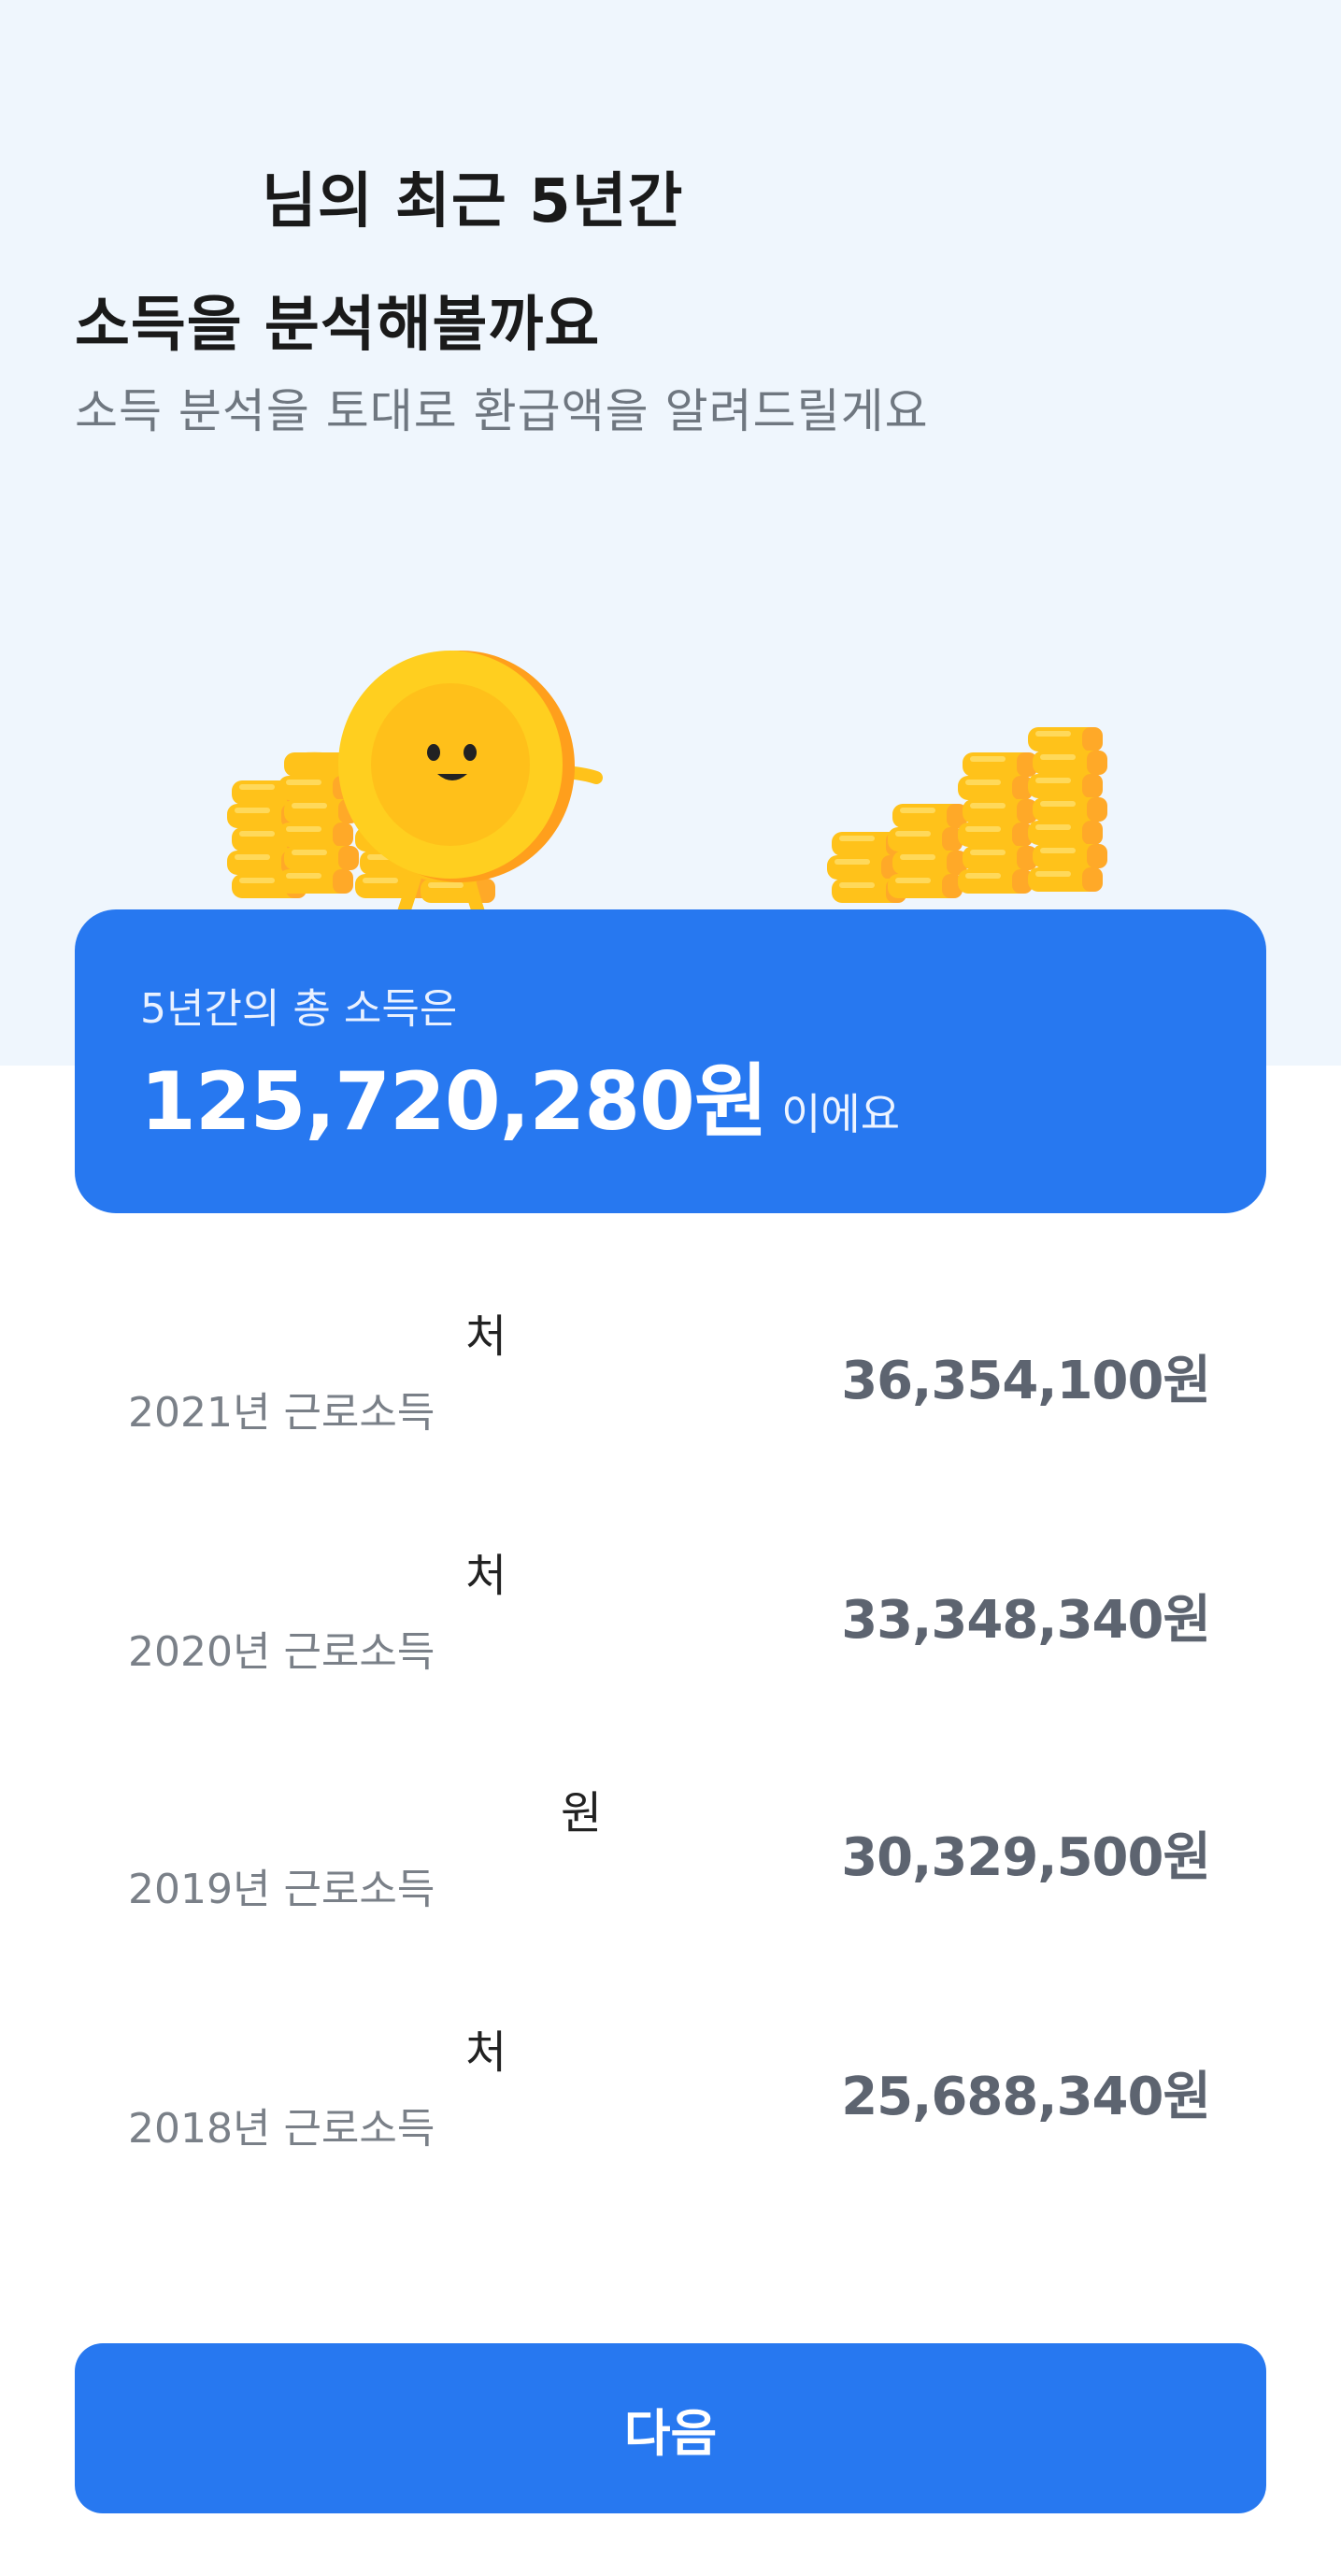 This screenshot has width=1341, height=2576. What do you see at coordinates (1026, 1857) in the screenshot?
I see `income-amount: 30,329,500원` at bounding box center [1026, 1857].